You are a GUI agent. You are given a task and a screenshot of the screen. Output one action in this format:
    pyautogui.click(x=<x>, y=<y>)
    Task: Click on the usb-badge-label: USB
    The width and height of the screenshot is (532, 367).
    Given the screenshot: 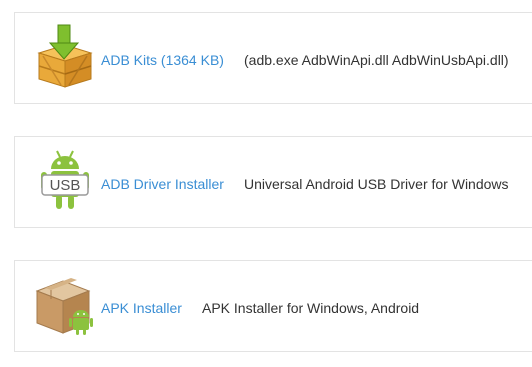 What is the action you would take?
    pyautogui.click(x=65, y=185)
    